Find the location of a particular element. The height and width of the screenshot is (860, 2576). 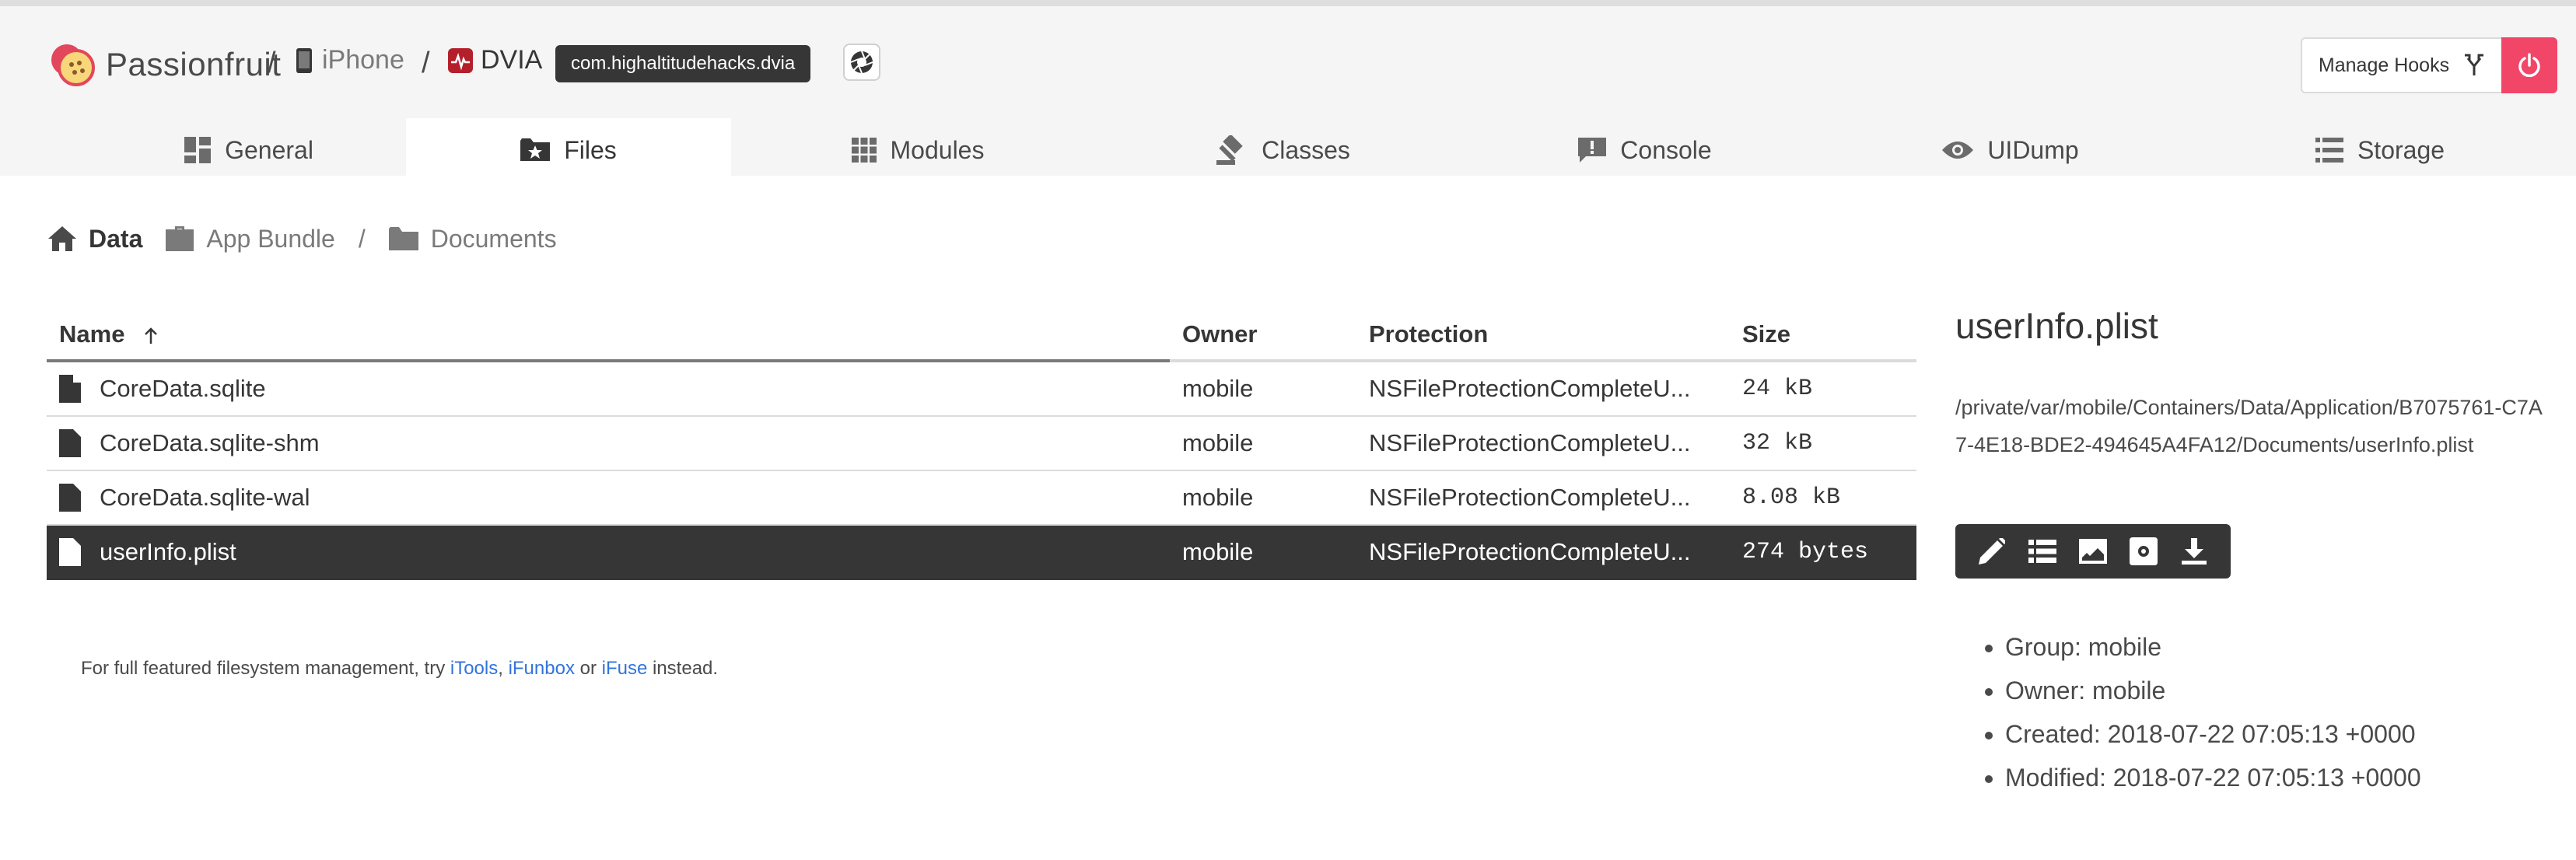

tab-uidump: UIDump is located at coordinates (2011, 150).